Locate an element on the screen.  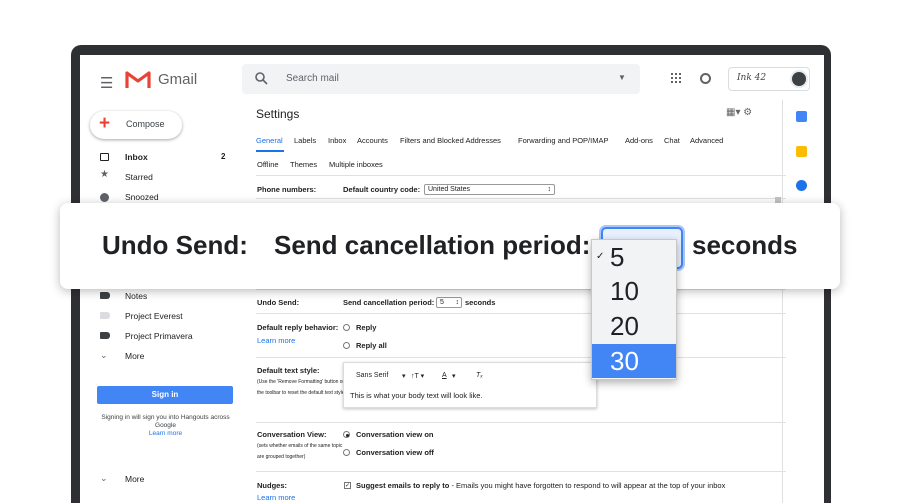
conversation-on-radio is located at coordinates (346, 434).